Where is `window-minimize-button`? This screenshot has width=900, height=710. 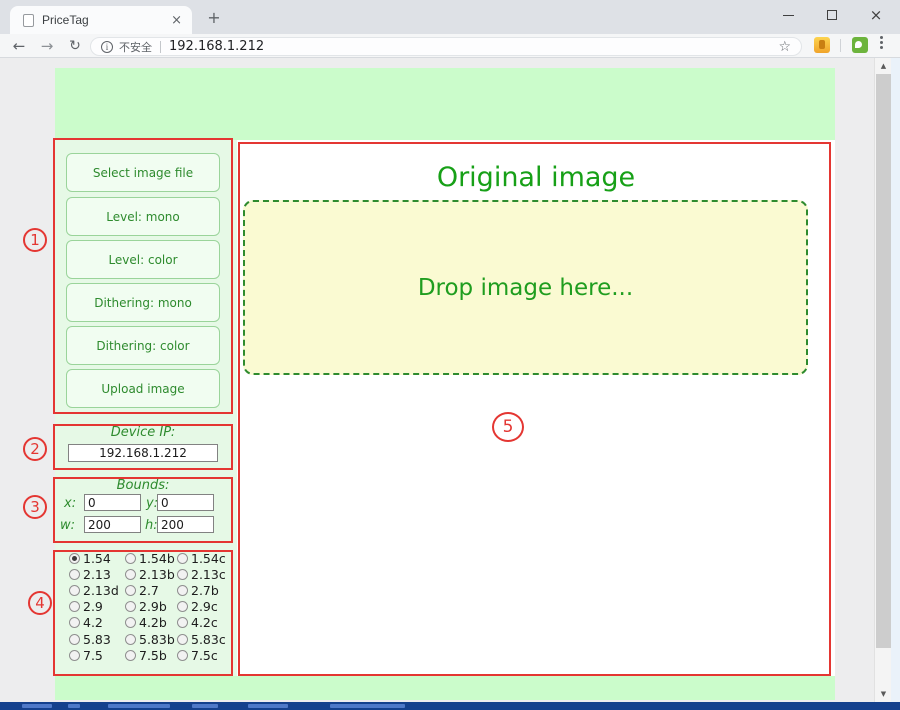
window-minimize-button is located at coordinates (788, 15).